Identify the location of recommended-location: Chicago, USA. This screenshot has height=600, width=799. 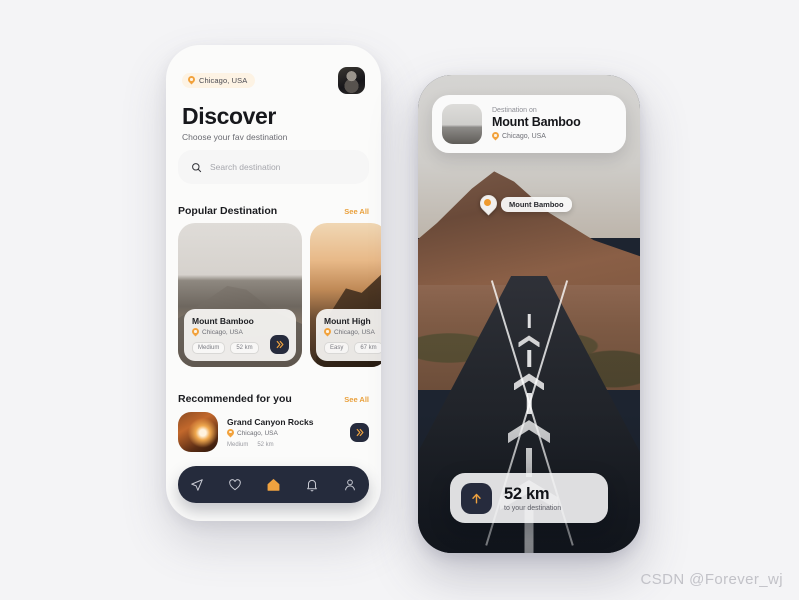
(284, 433).